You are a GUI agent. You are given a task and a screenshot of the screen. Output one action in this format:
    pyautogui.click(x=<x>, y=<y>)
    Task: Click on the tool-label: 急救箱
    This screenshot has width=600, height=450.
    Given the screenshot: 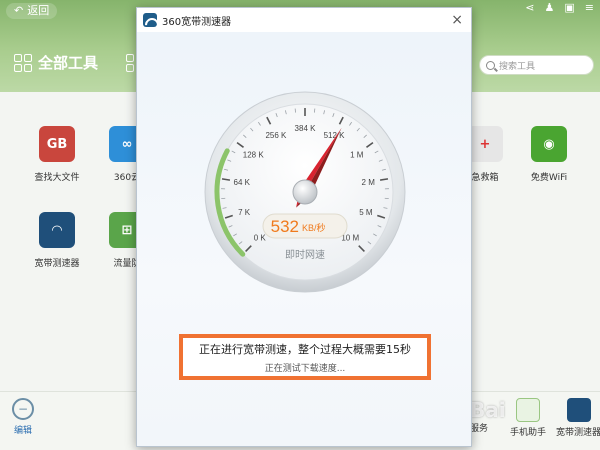 What is the action you would take?
    pyautogui.click(x=485, y=178)
    